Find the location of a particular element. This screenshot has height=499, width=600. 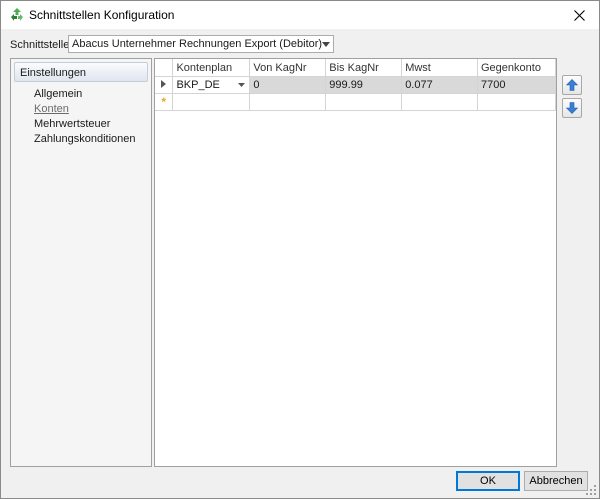

recycle-arrows-icon is located at coordinates (17, 14).